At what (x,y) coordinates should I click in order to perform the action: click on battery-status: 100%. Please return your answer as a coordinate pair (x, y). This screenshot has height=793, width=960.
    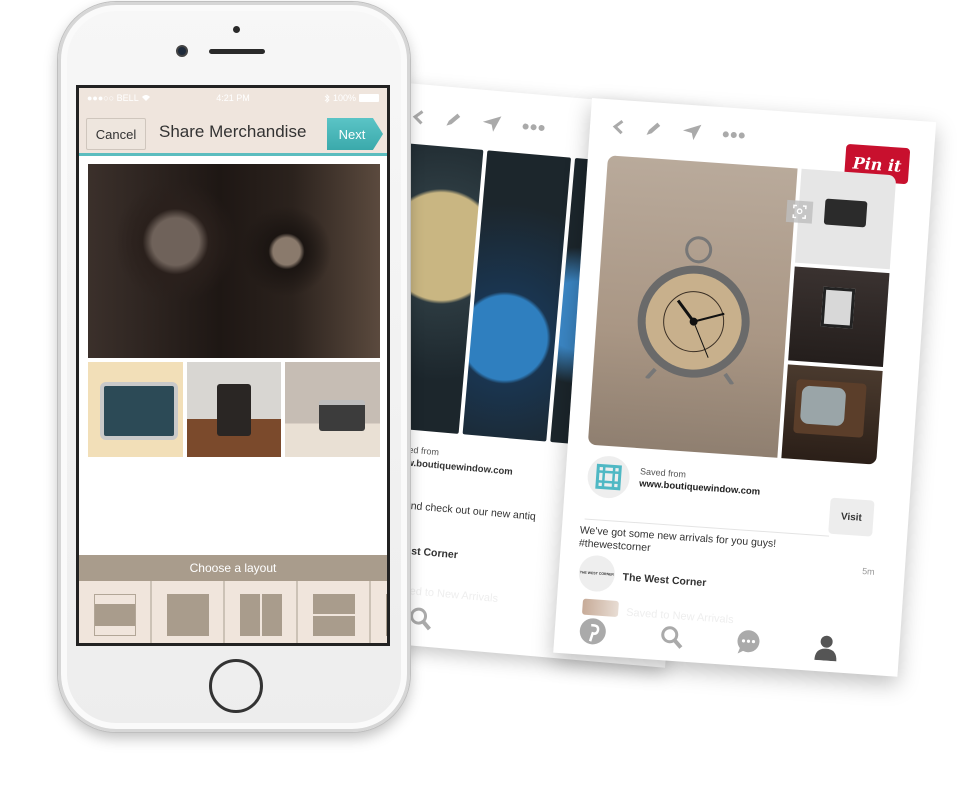
    Looking at the image, I should click on (351, 98).